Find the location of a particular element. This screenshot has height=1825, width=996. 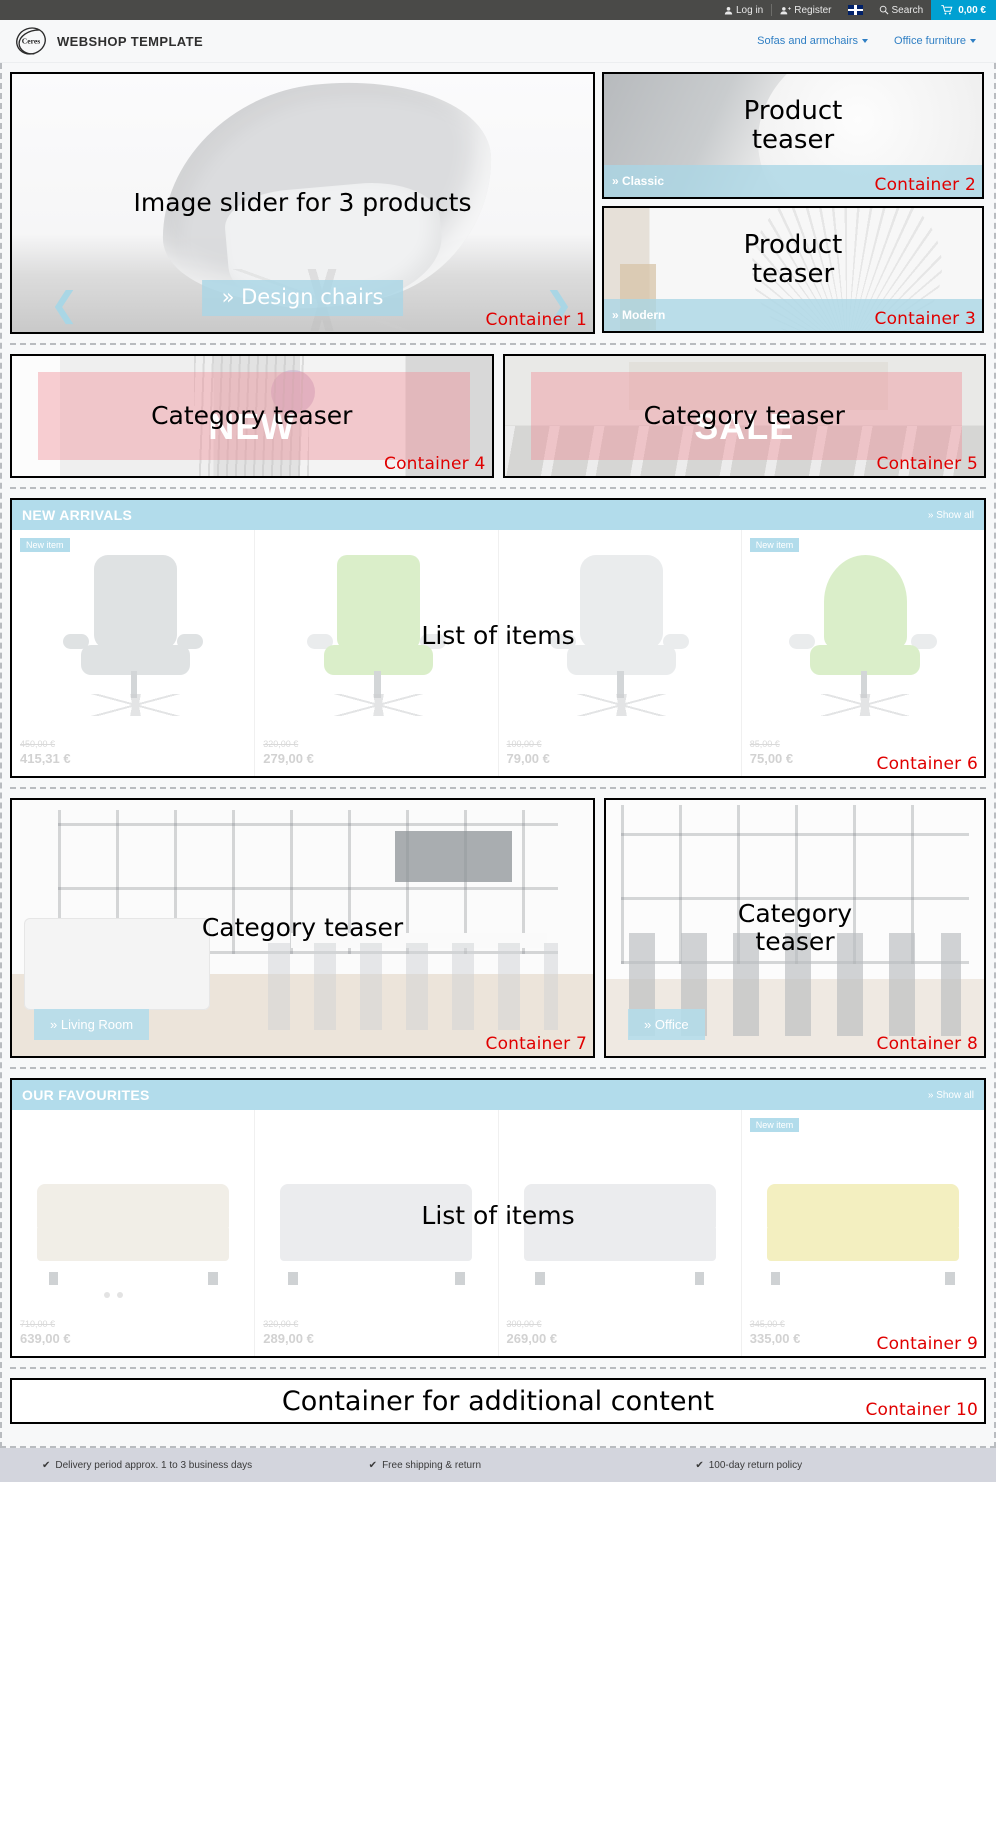

favourites-header: OUR FAVOURITES » Show all is located at coordinates (498, 1095).